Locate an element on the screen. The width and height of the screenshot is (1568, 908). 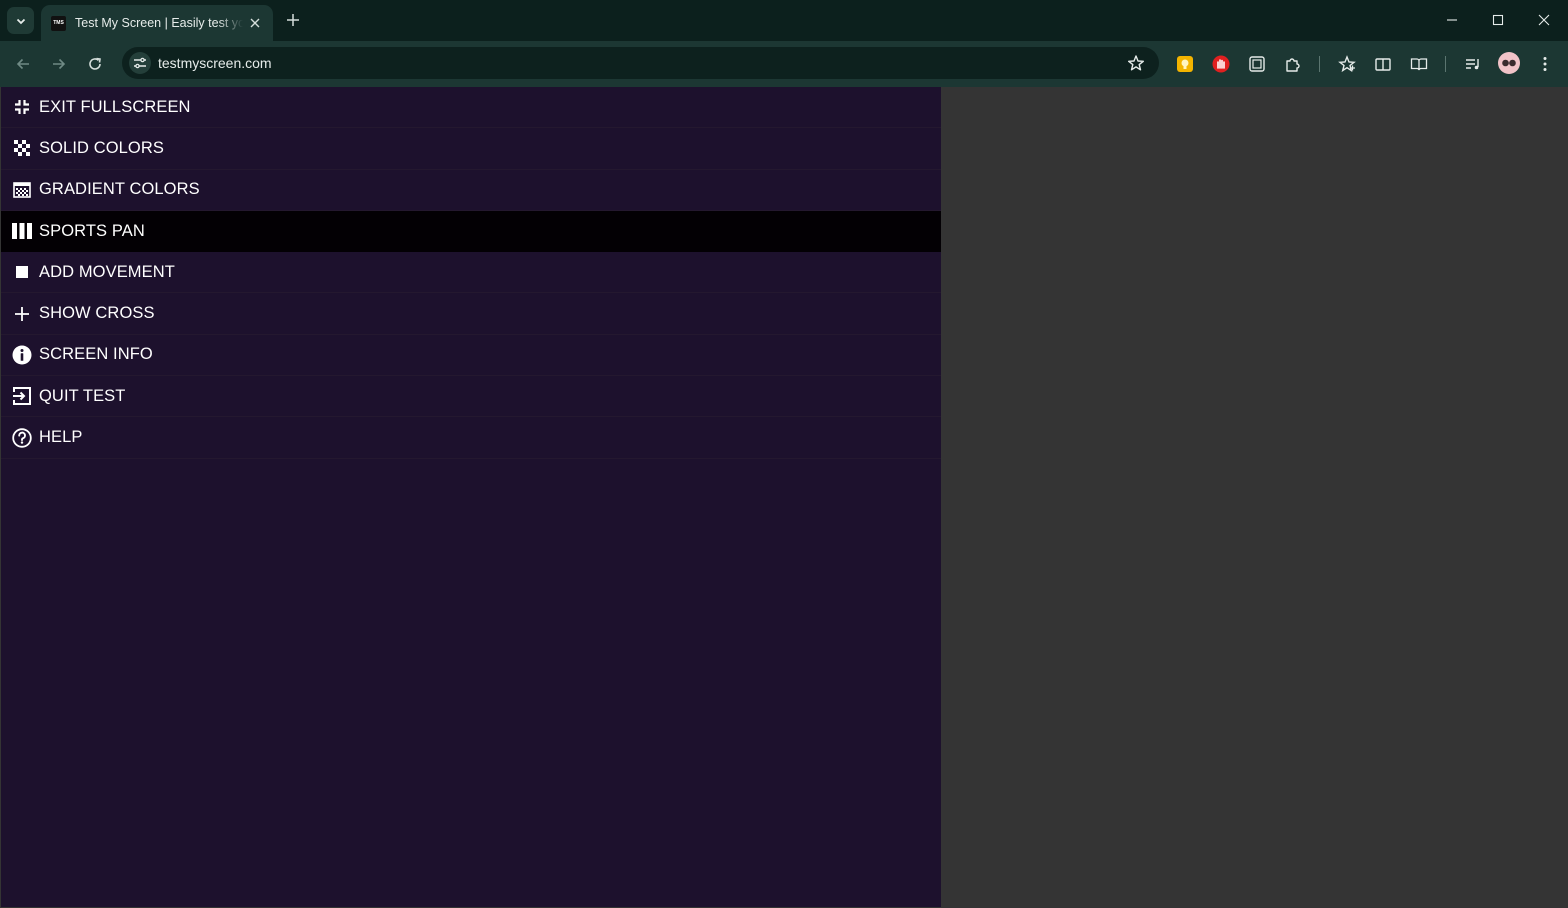
reading-mode-icon is located at coordinates (1419, 64).